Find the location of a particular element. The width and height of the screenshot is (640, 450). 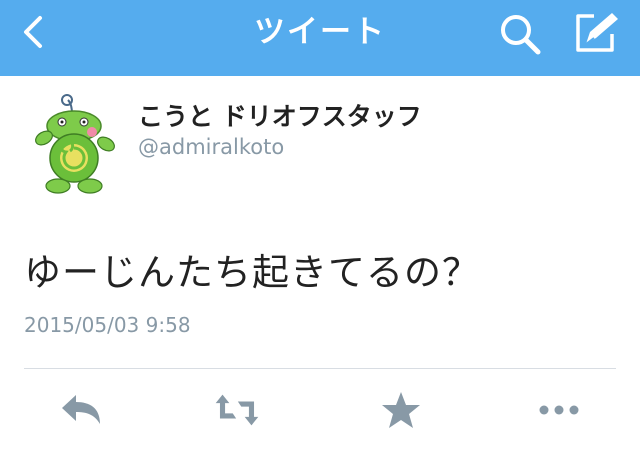

compose-button is located at coordinates (597, 33).